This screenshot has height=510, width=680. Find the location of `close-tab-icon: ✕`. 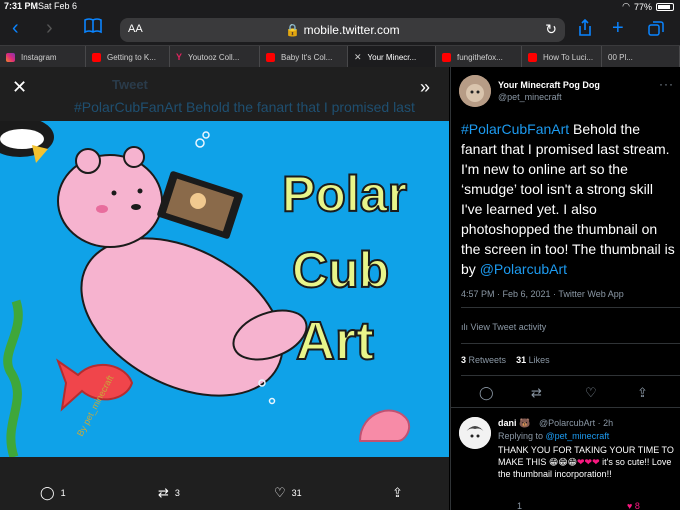

close-tab-icon: ✕ is located at coordinates (358, 57).